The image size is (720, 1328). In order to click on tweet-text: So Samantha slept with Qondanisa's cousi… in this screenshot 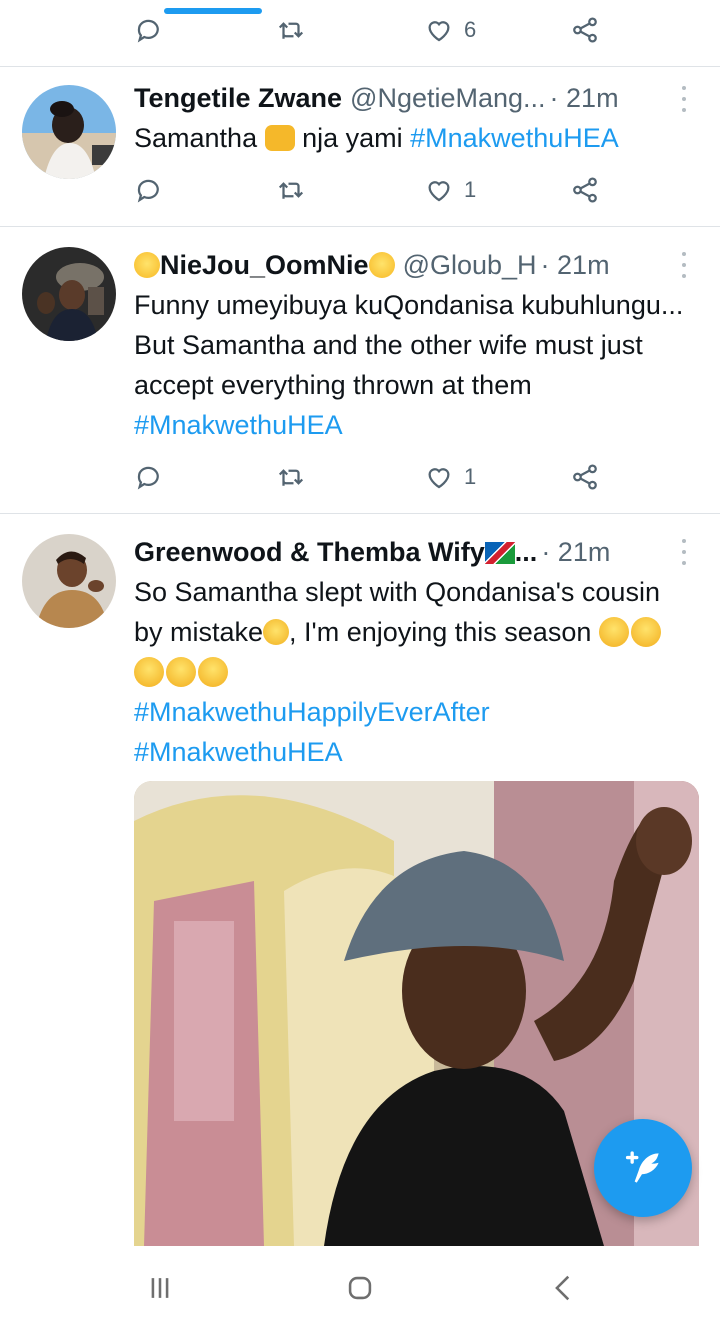, I will do `click(397, 672)`.